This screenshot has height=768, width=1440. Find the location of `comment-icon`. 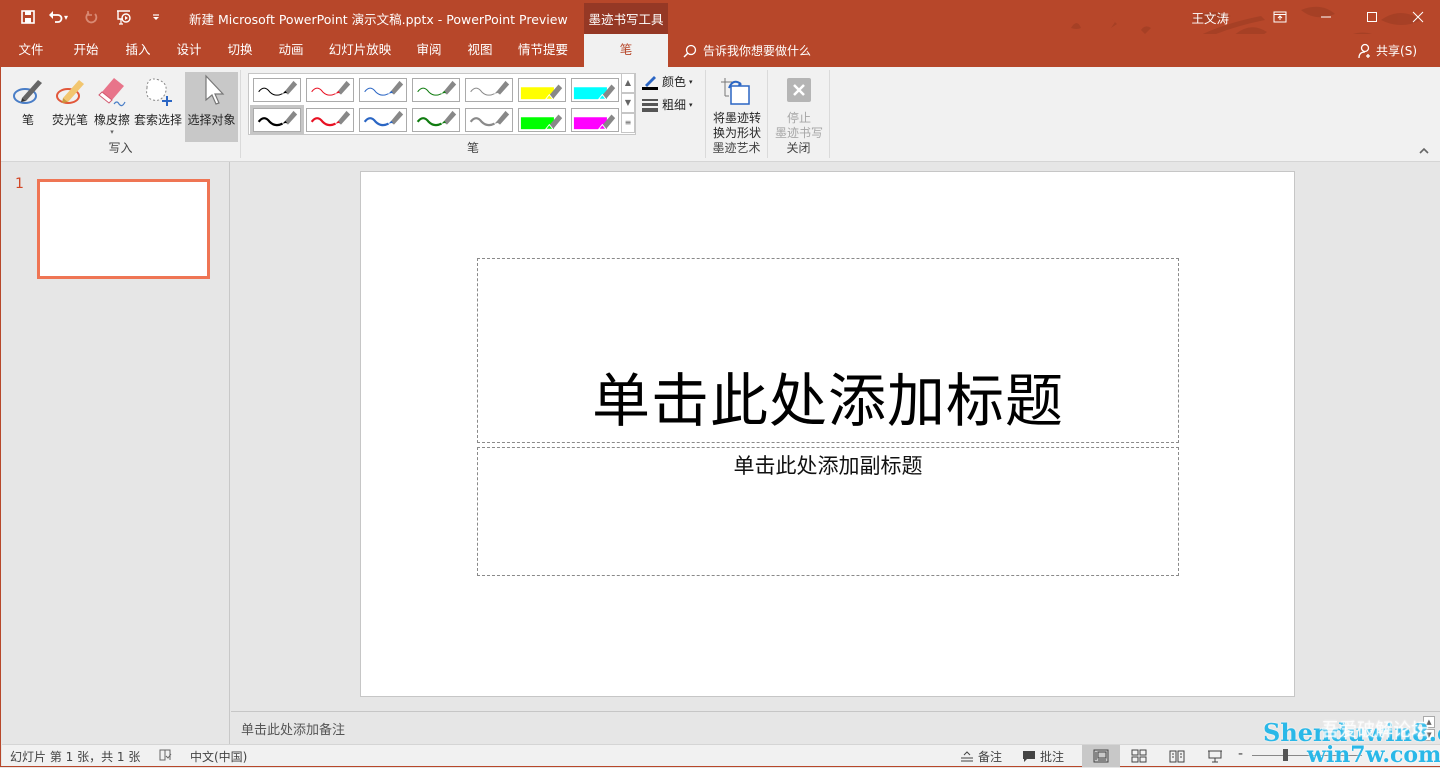

comment-icon is located at coordinates (1029, 756).